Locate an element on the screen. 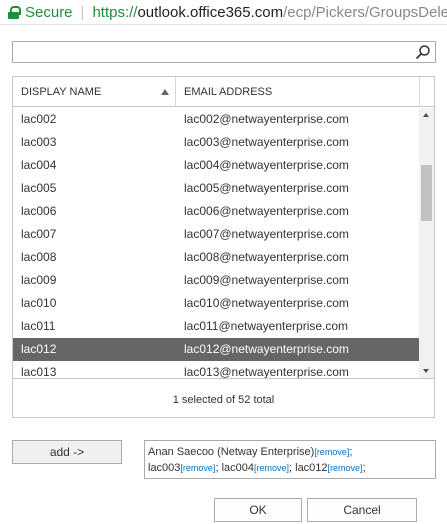  display-name-cell: lac006 is located at coordinates (39, 211).